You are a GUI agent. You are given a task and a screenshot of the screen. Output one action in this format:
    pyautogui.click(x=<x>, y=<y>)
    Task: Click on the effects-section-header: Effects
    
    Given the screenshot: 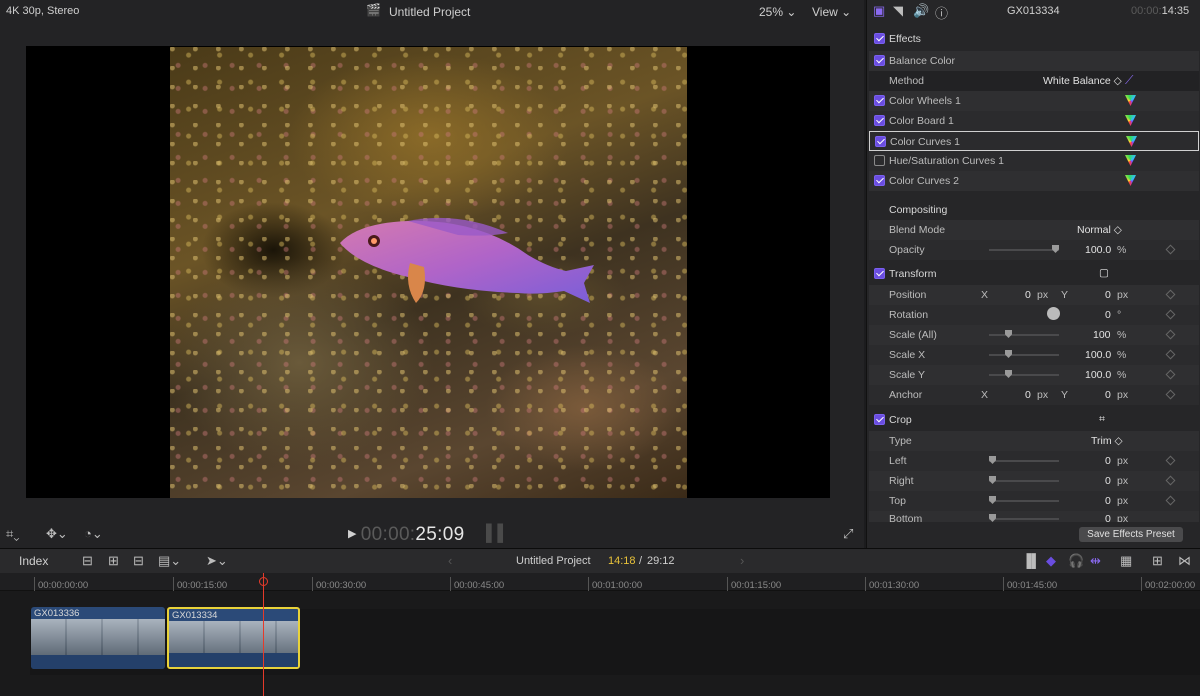 What is the action you would take?
    pyautogui.click(x=1034, y=39)
    